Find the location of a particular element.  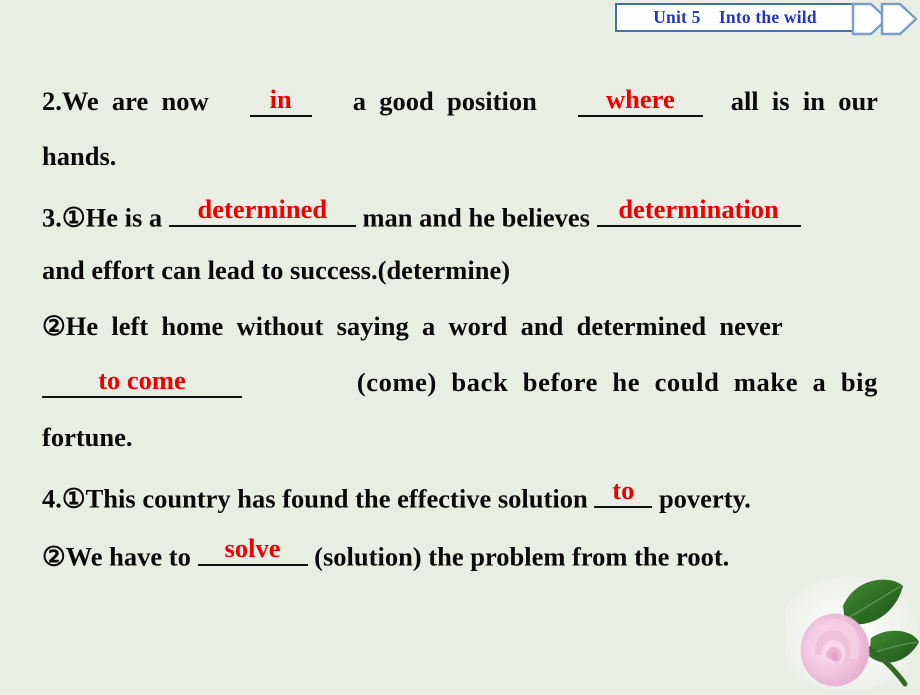

q2-answer-1: in is located at coordinates (280, 99).